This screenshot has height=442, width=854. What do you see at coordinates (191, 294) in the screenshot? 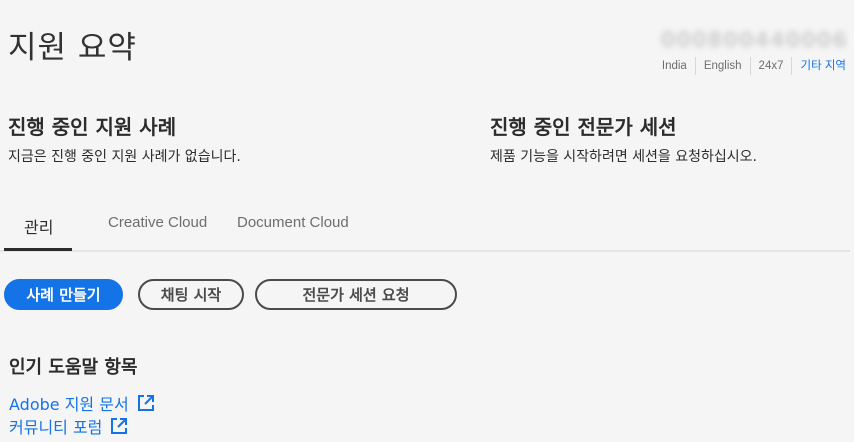
I see `start-chat-button: 채팅 시작` at bounding box center [191, 294].